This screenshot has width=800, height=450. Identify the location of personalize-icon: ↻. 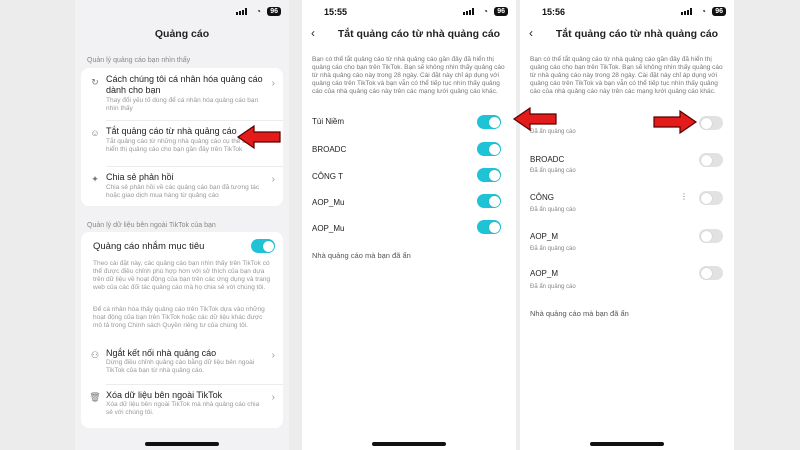
(95, 82).